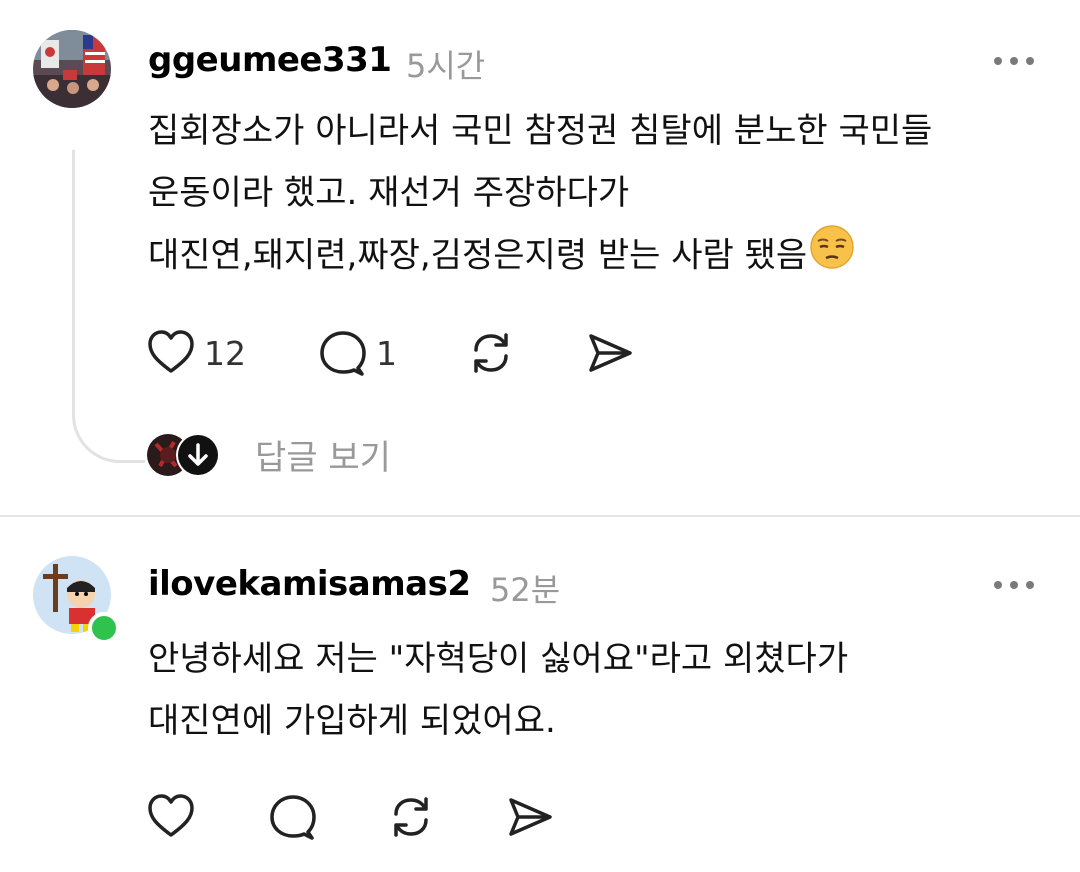 The height and width of the screenshot is (872, 1080). I want to click on avatar, so click(72, 69).